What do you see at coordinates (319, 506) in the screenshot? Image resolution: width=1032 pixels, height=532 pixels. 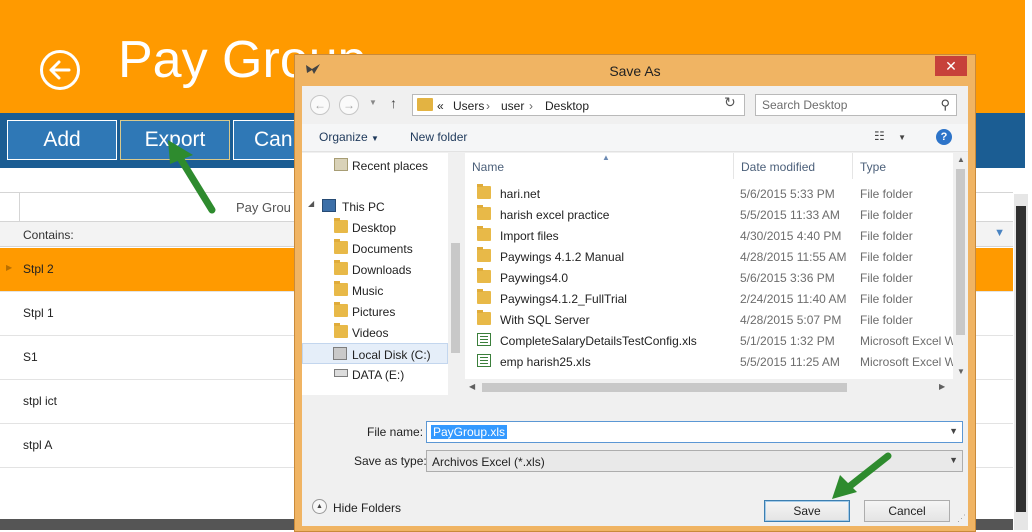 I see `chevron-up-icon: ▲` at bounding box center [319, 506].